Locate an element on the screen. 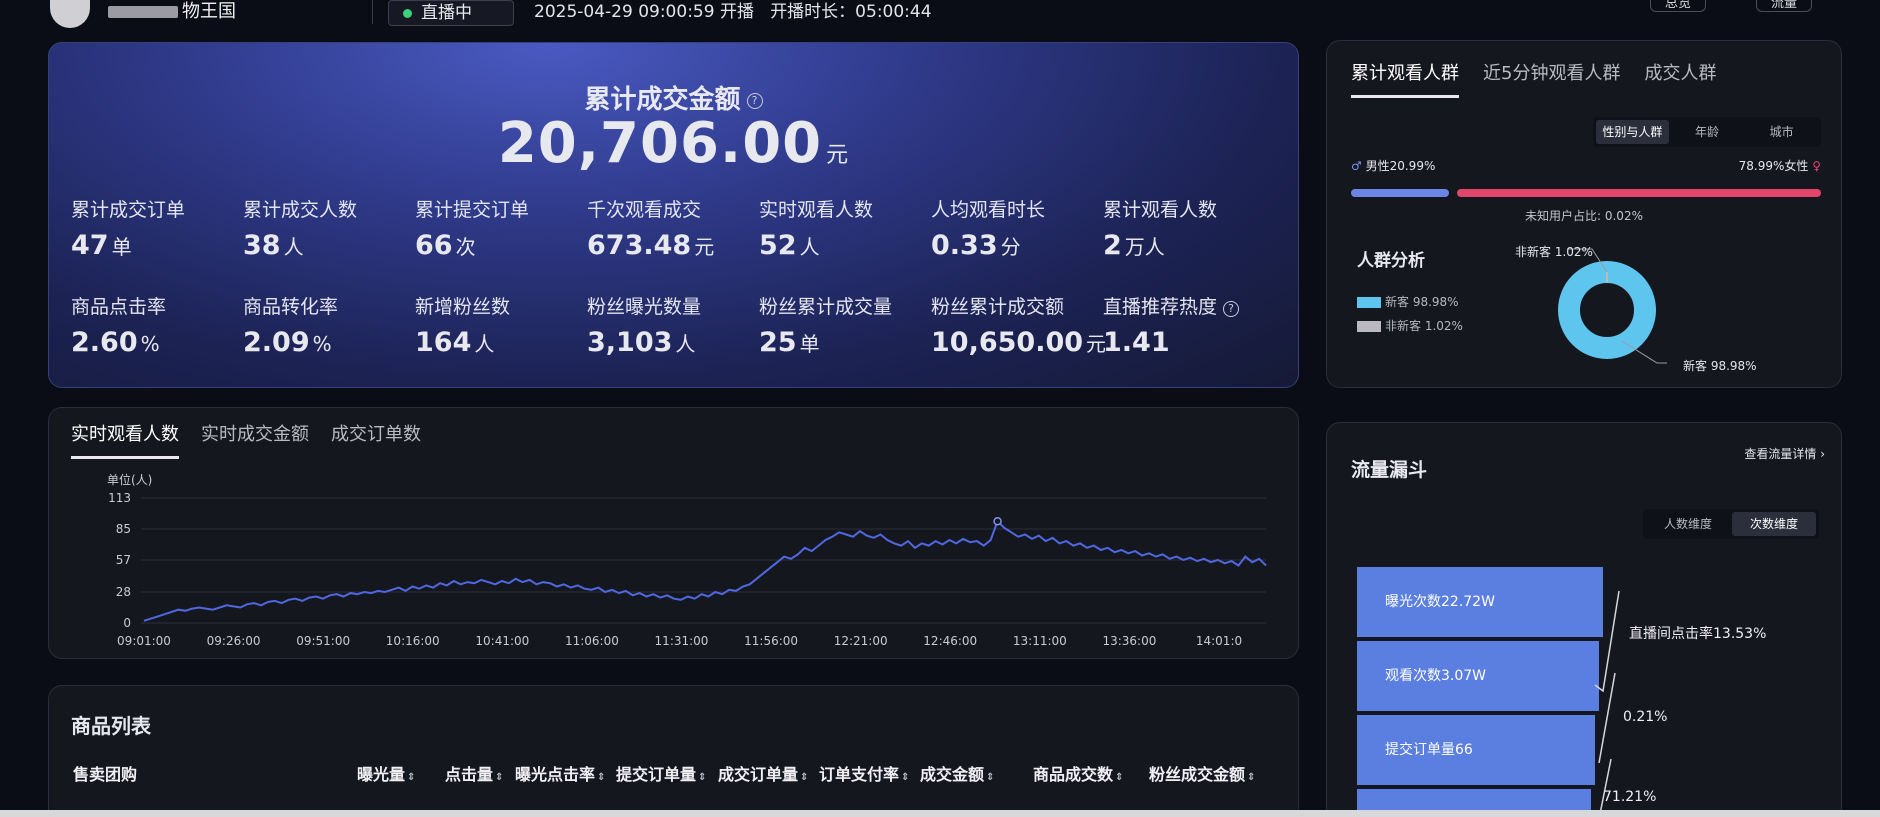 The image size is (1880, 817). x-tick-label: 09:51:00 is located at coordinates (323, 641).